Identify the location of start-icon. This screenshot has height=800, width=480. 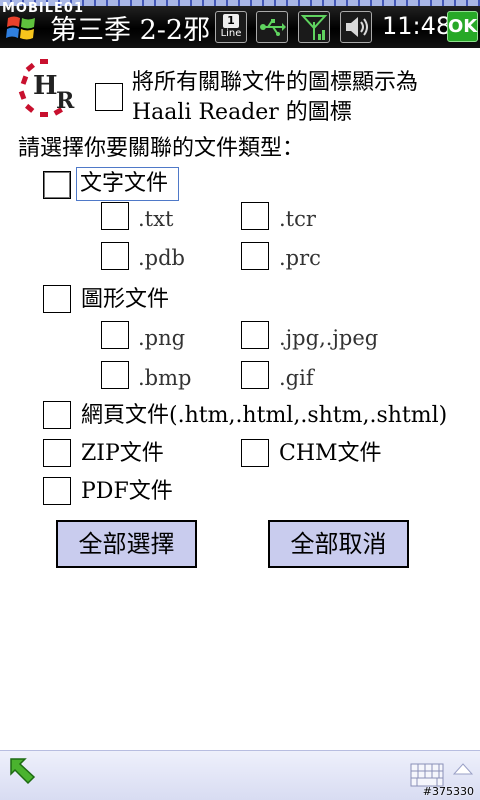
(20, 28).